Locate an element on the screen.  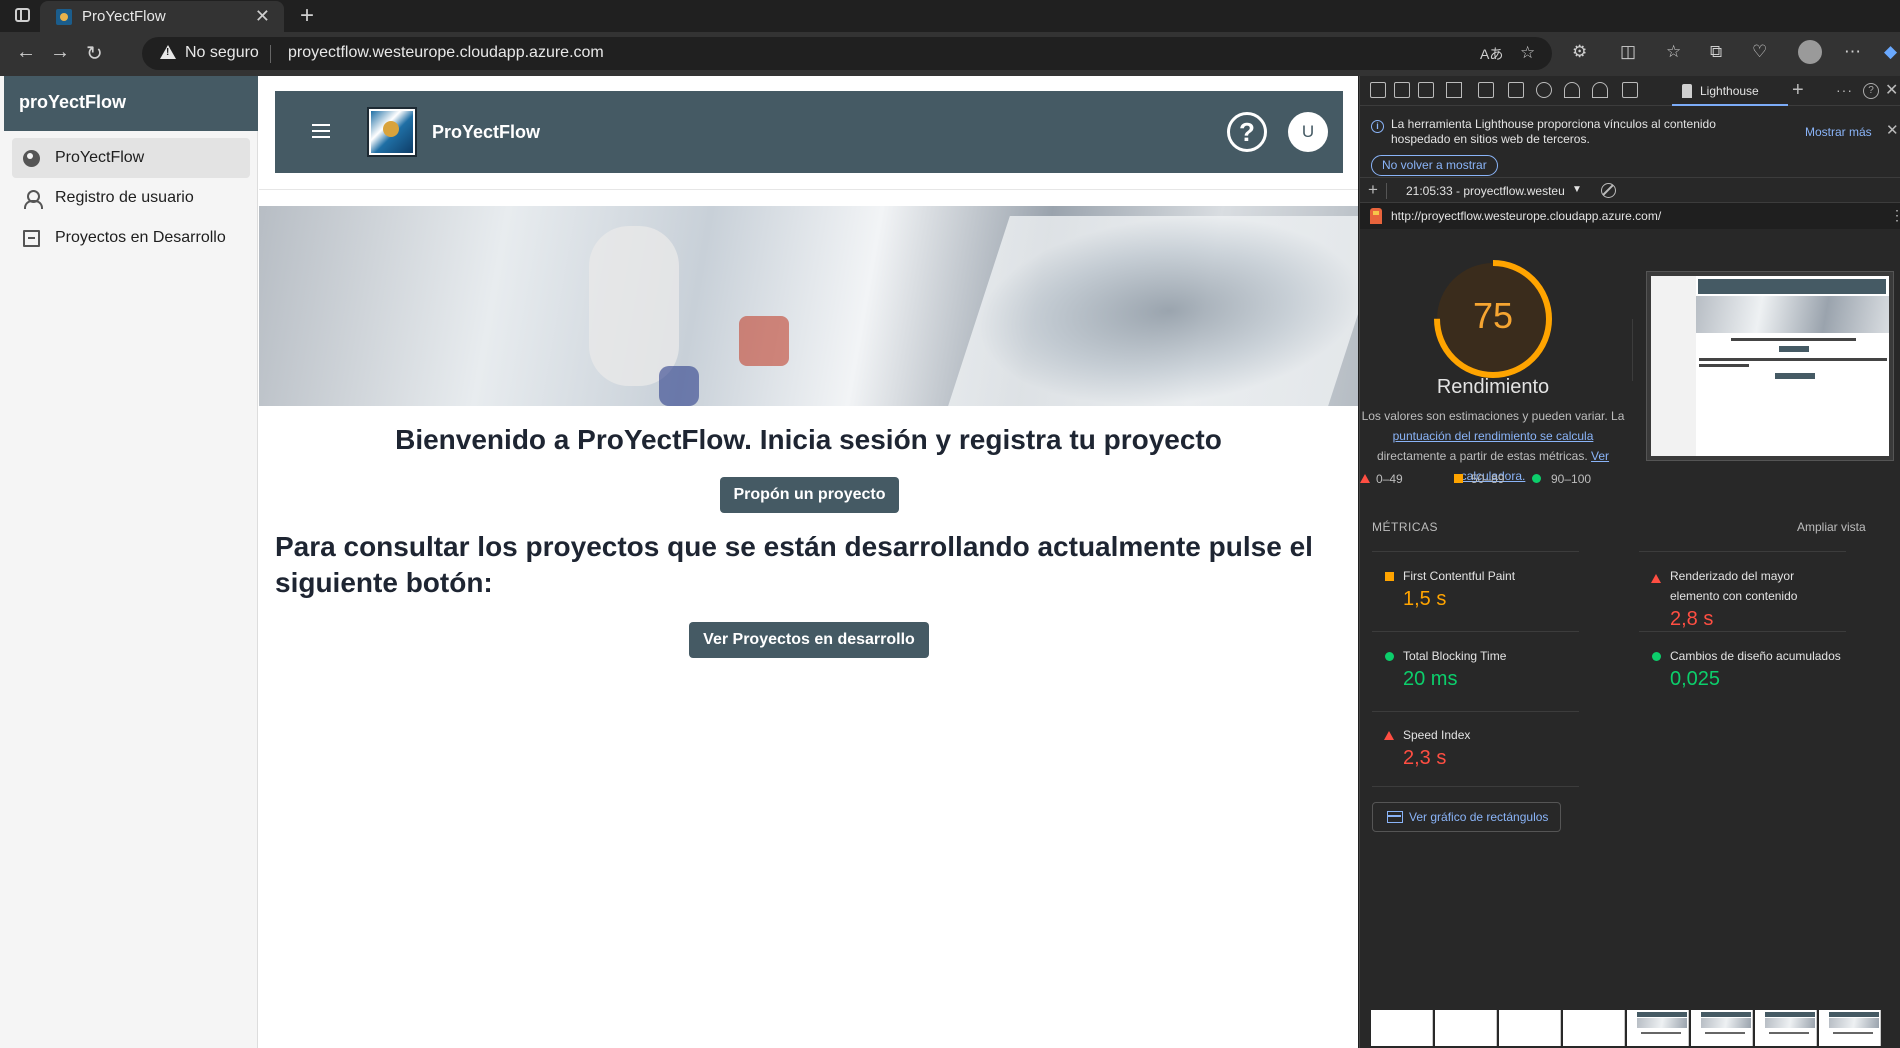
console-icon is located at coordinates (1516, 90).